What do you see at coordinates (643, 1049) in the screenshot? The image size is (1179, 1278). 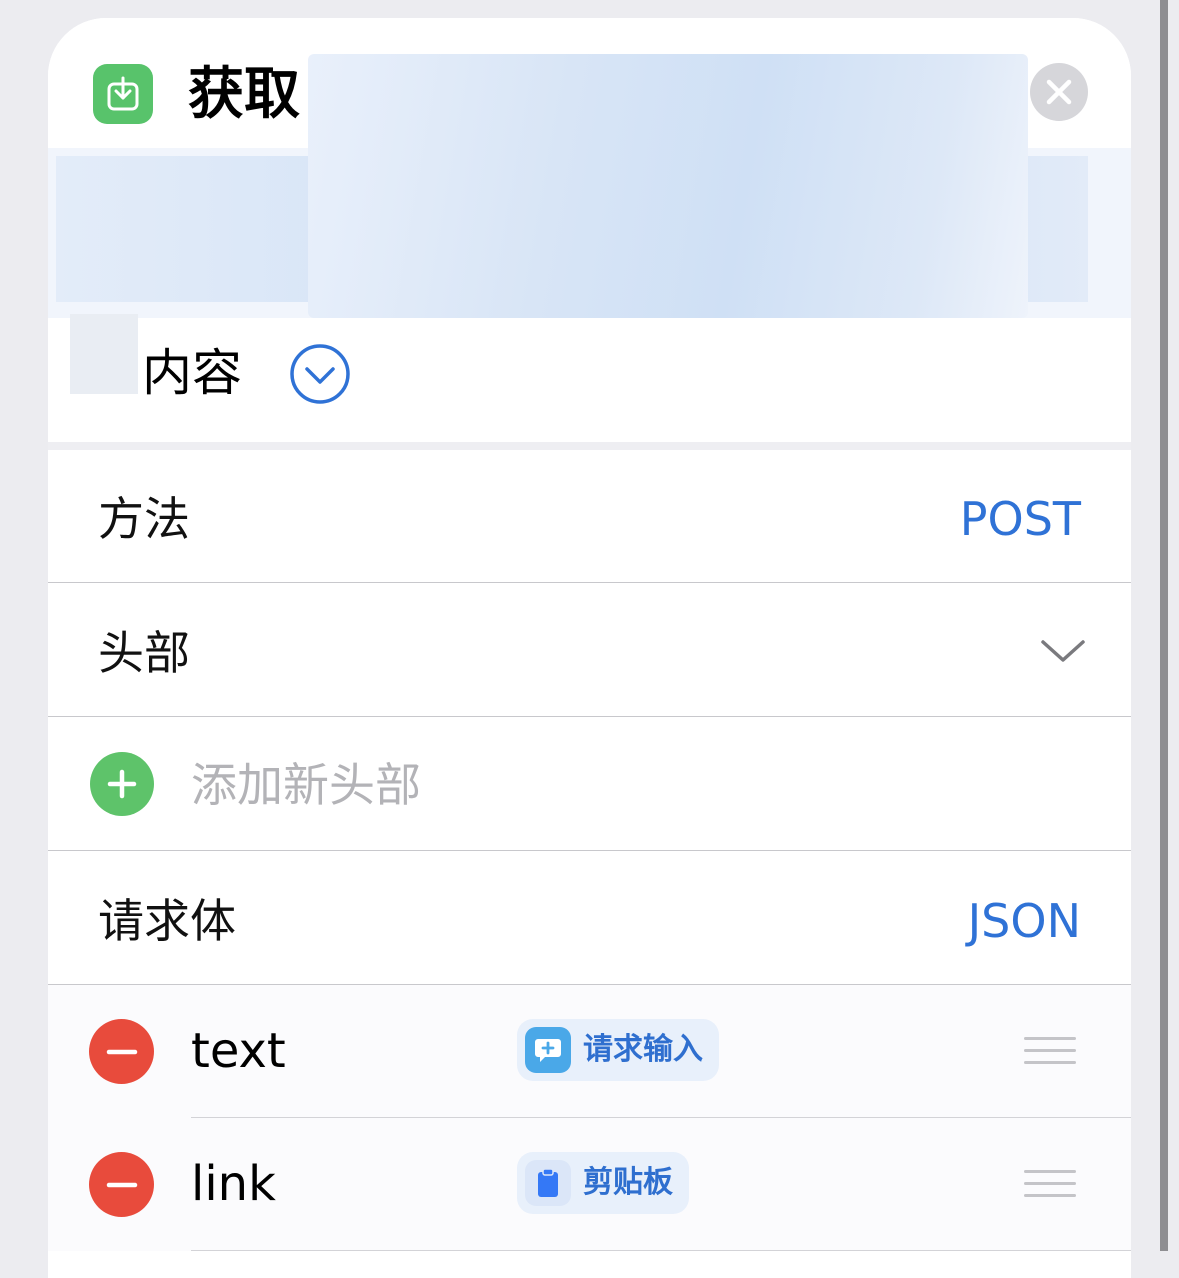 I see `variable-token-label: 请求输入` at bounding box center [643, 1049].